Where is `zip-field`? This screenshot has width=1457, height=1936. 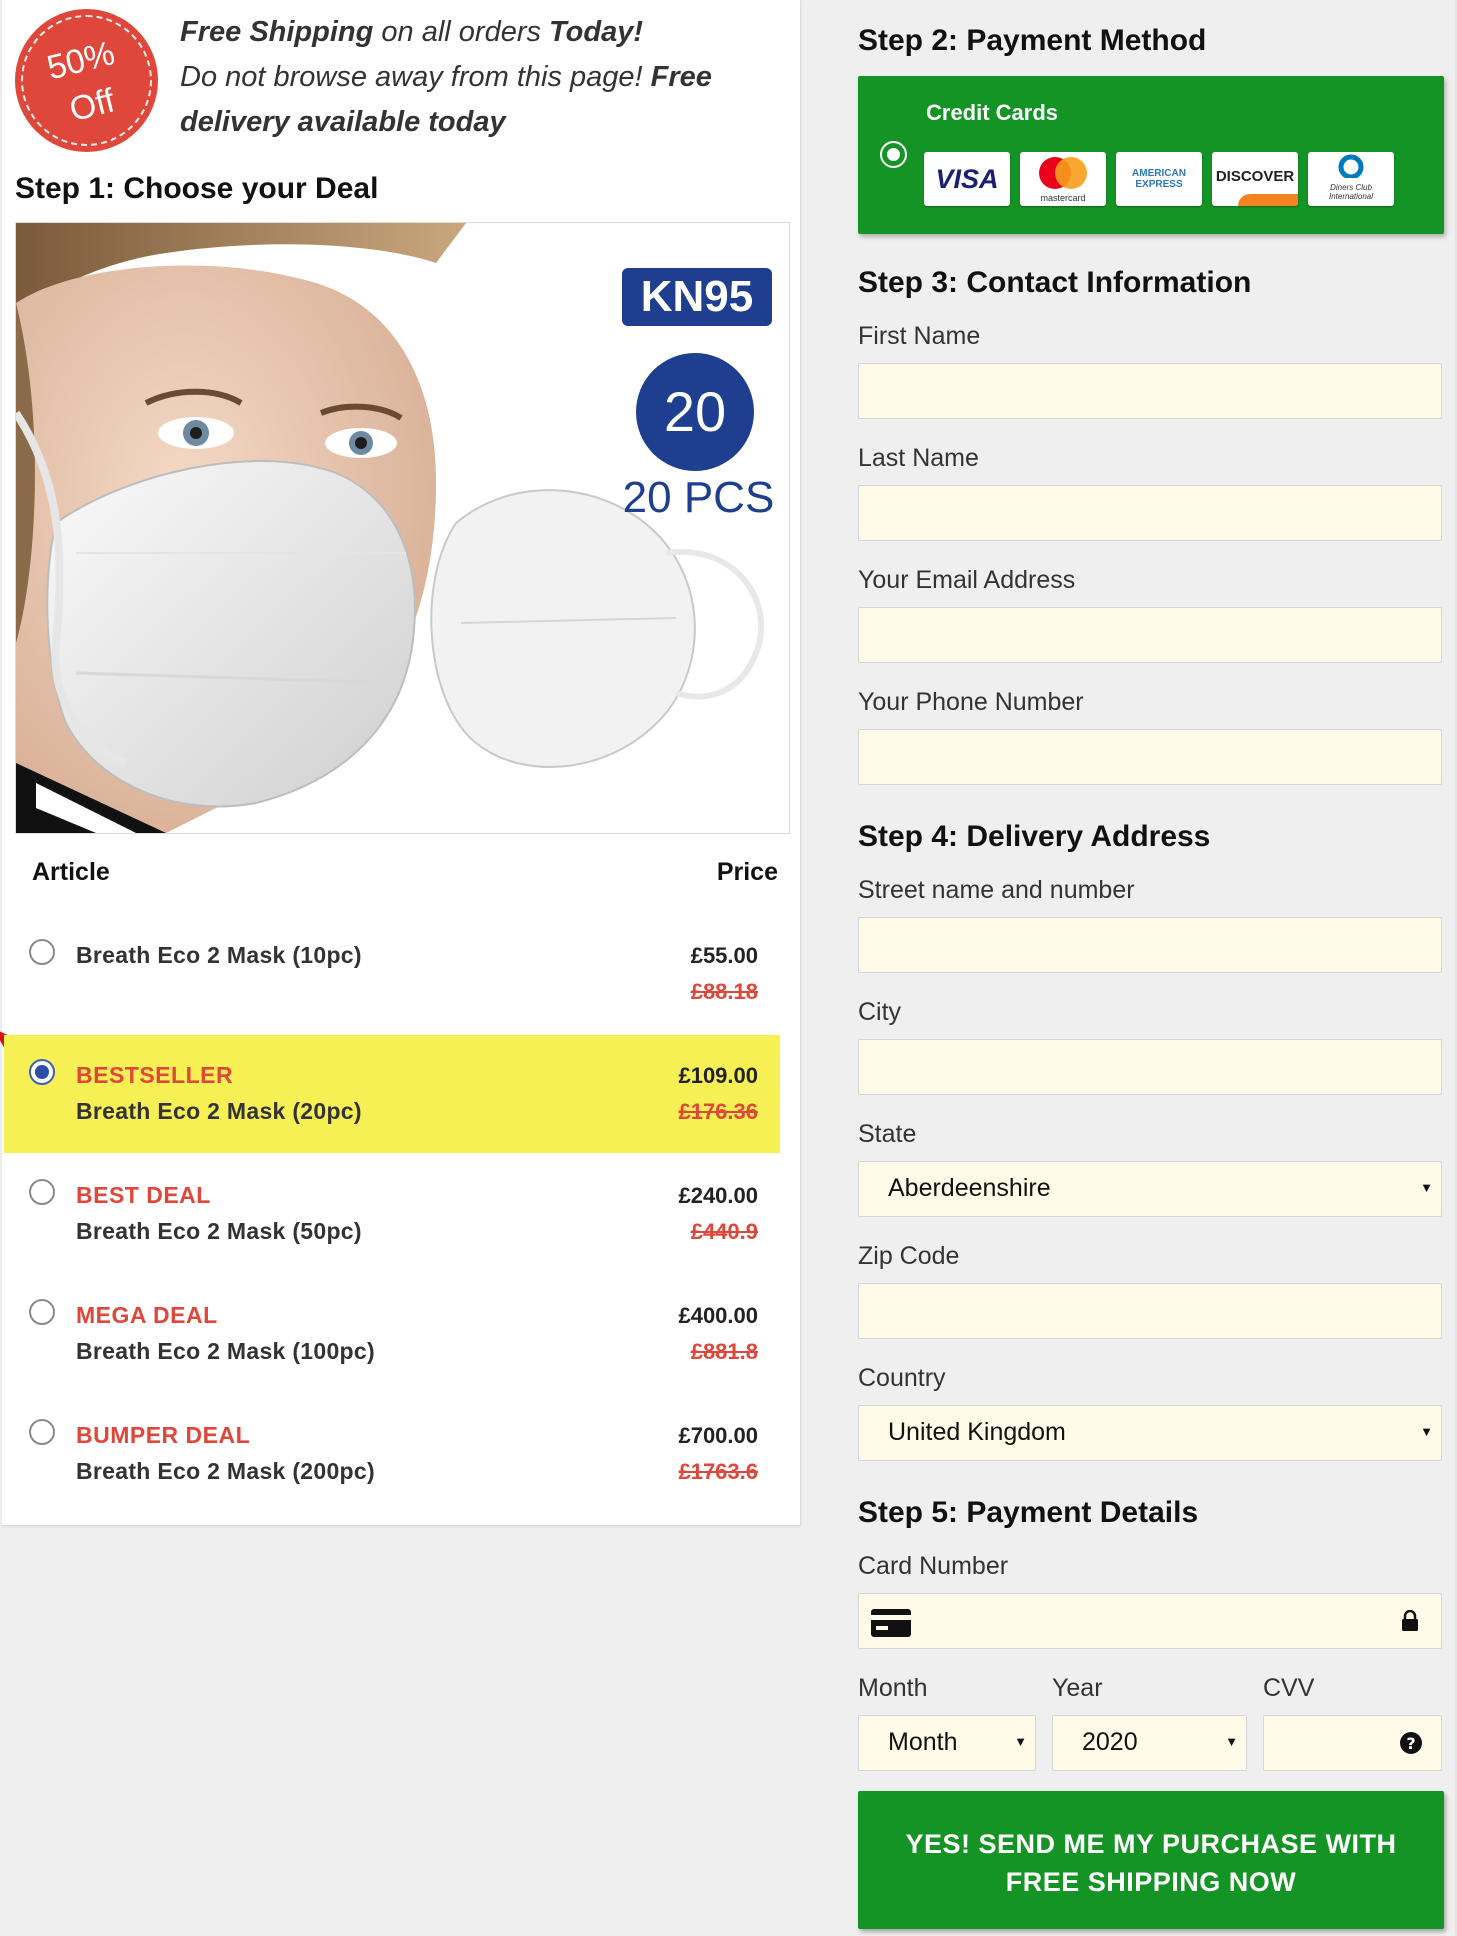
zip-field is located at coordinates (1150, 1311).